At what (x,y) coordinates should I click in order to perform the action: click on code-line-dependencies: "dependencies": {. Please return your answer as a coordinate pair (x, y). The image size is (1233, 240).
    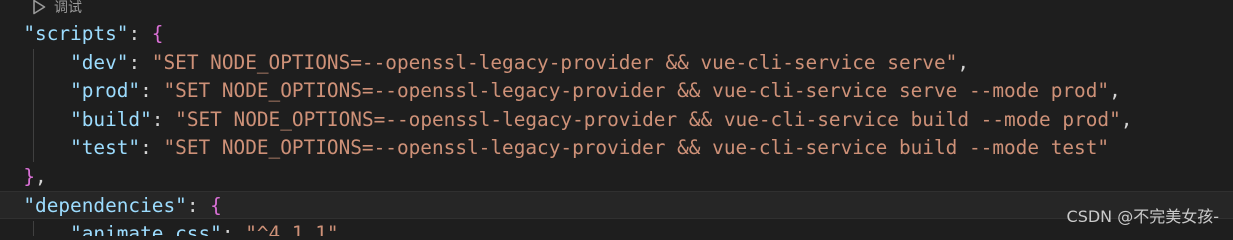
    Looking at the image, I should click on (616, 205).